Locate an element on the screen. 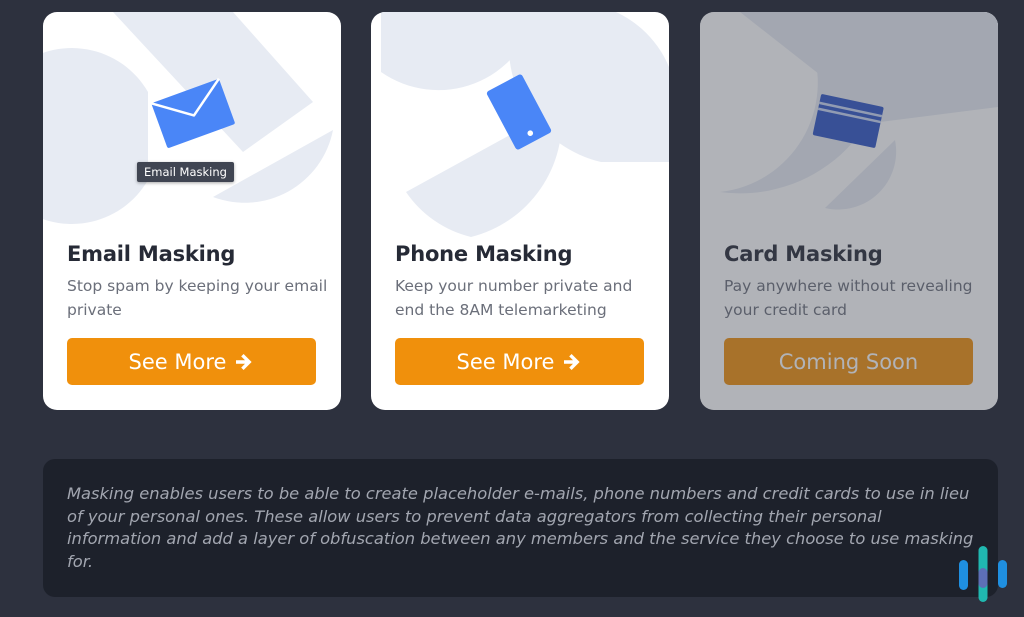 Image resolution: width=1024 pixels, height=617 pixels. card-title: Card Masking is located at coordinates (803, 254).